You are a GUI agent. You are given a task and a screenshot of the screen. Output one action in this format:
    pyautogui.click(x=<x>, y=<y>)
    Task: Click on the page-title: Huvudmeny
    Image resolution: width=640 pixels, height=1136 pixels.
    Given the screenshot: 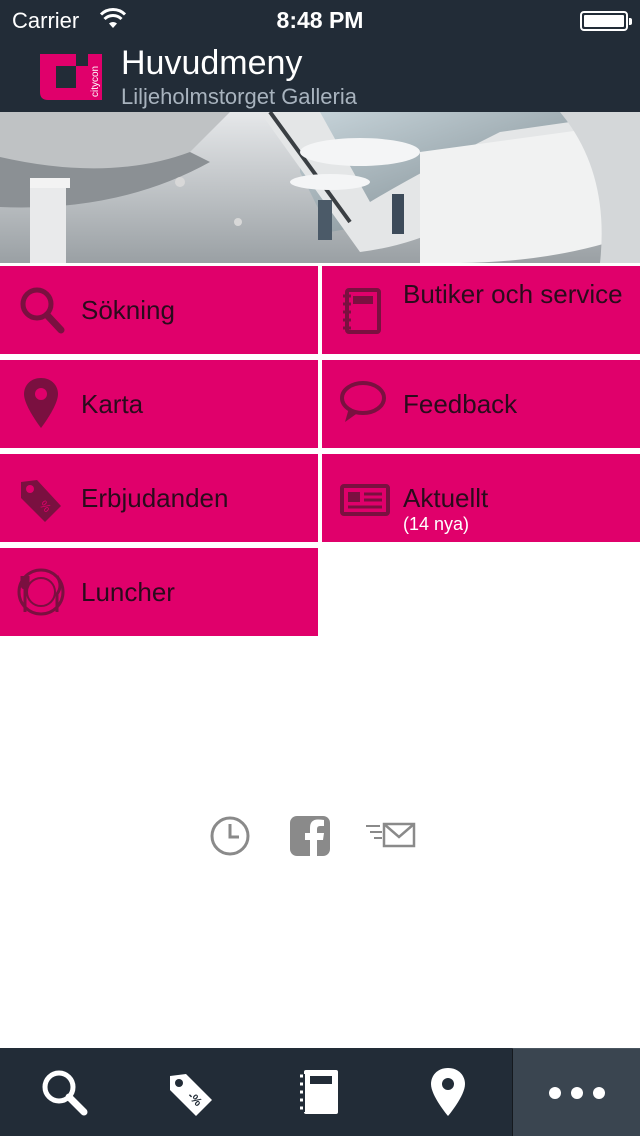 What is the action you would take?
    pyautogui.click(x=212, y=63)
    